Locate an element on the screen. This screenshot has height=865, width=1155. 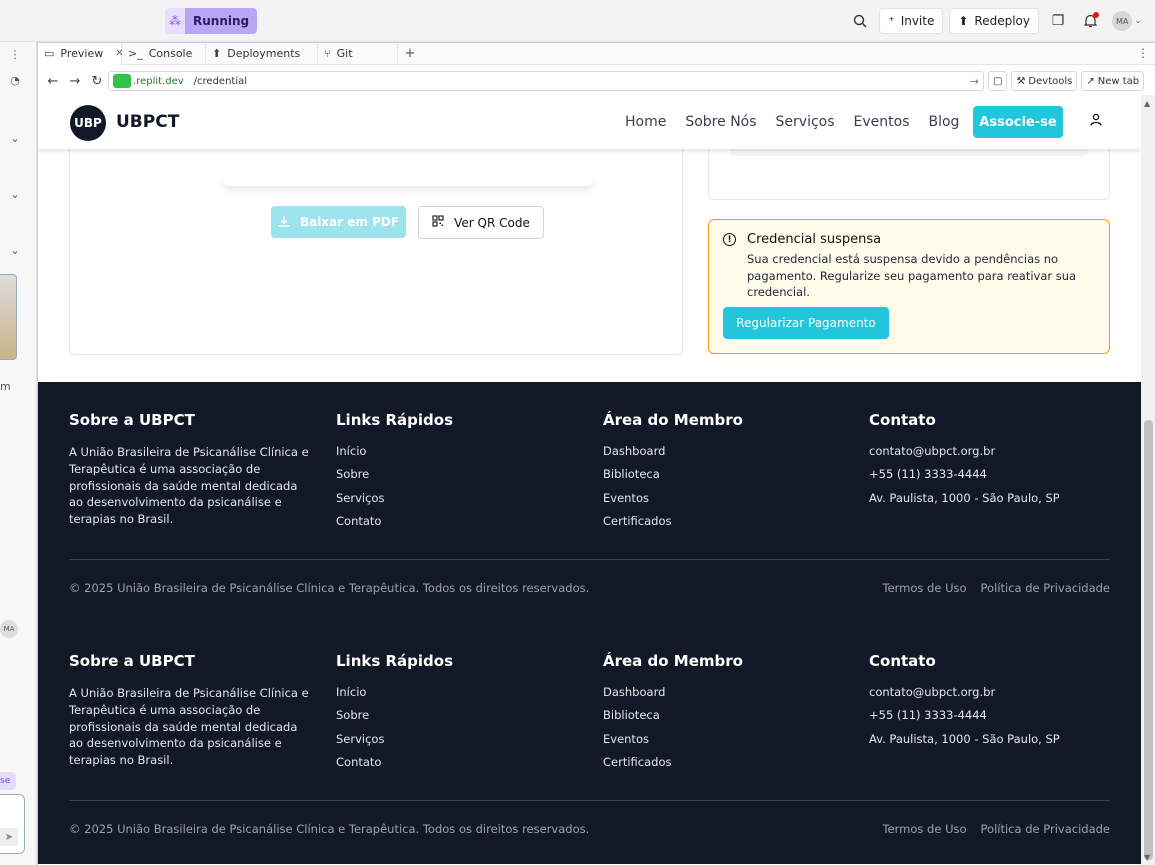
tab-deployments: ⬆ Deployments is located at coordinates (262, 53).